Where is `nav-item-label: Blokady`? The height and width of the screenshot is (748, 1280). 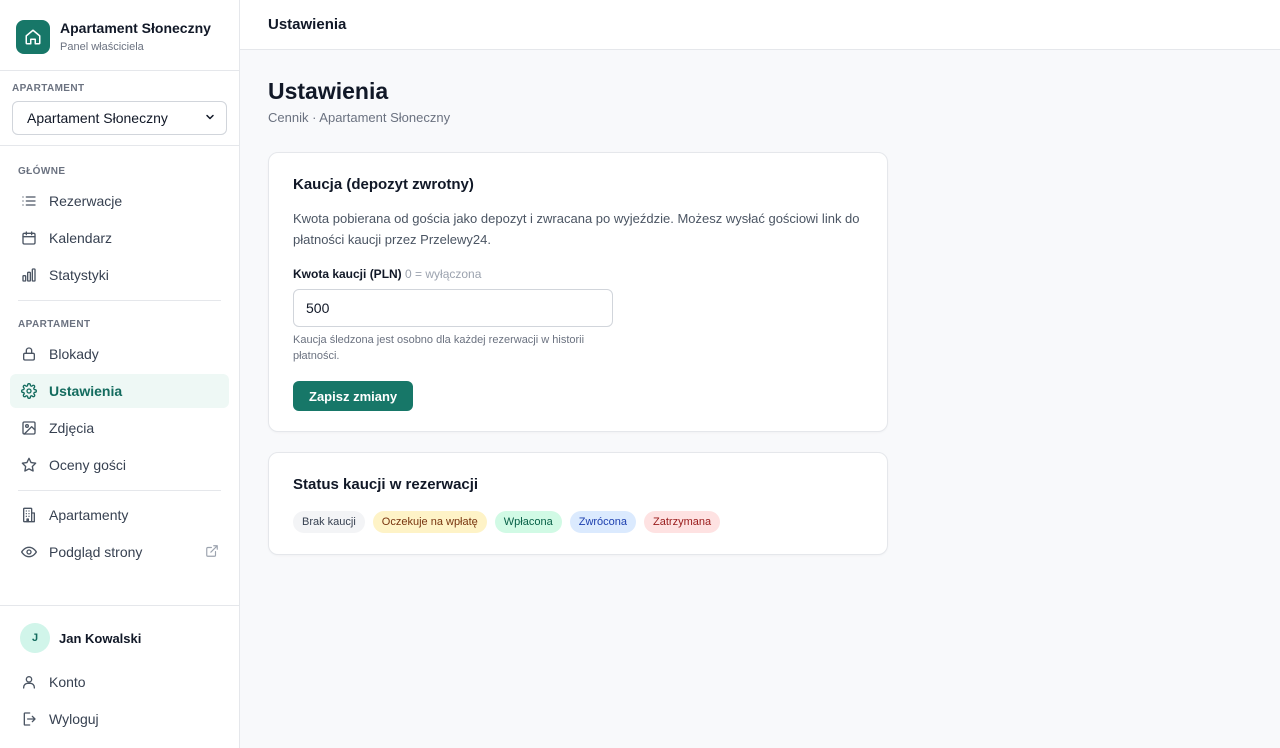 nav-item-label: Blokady is located at coordinates (74, 354).